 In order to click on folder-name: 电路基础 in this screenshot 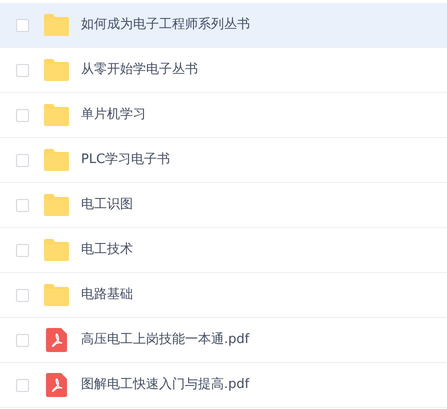, I will do `click(107, 295)`.